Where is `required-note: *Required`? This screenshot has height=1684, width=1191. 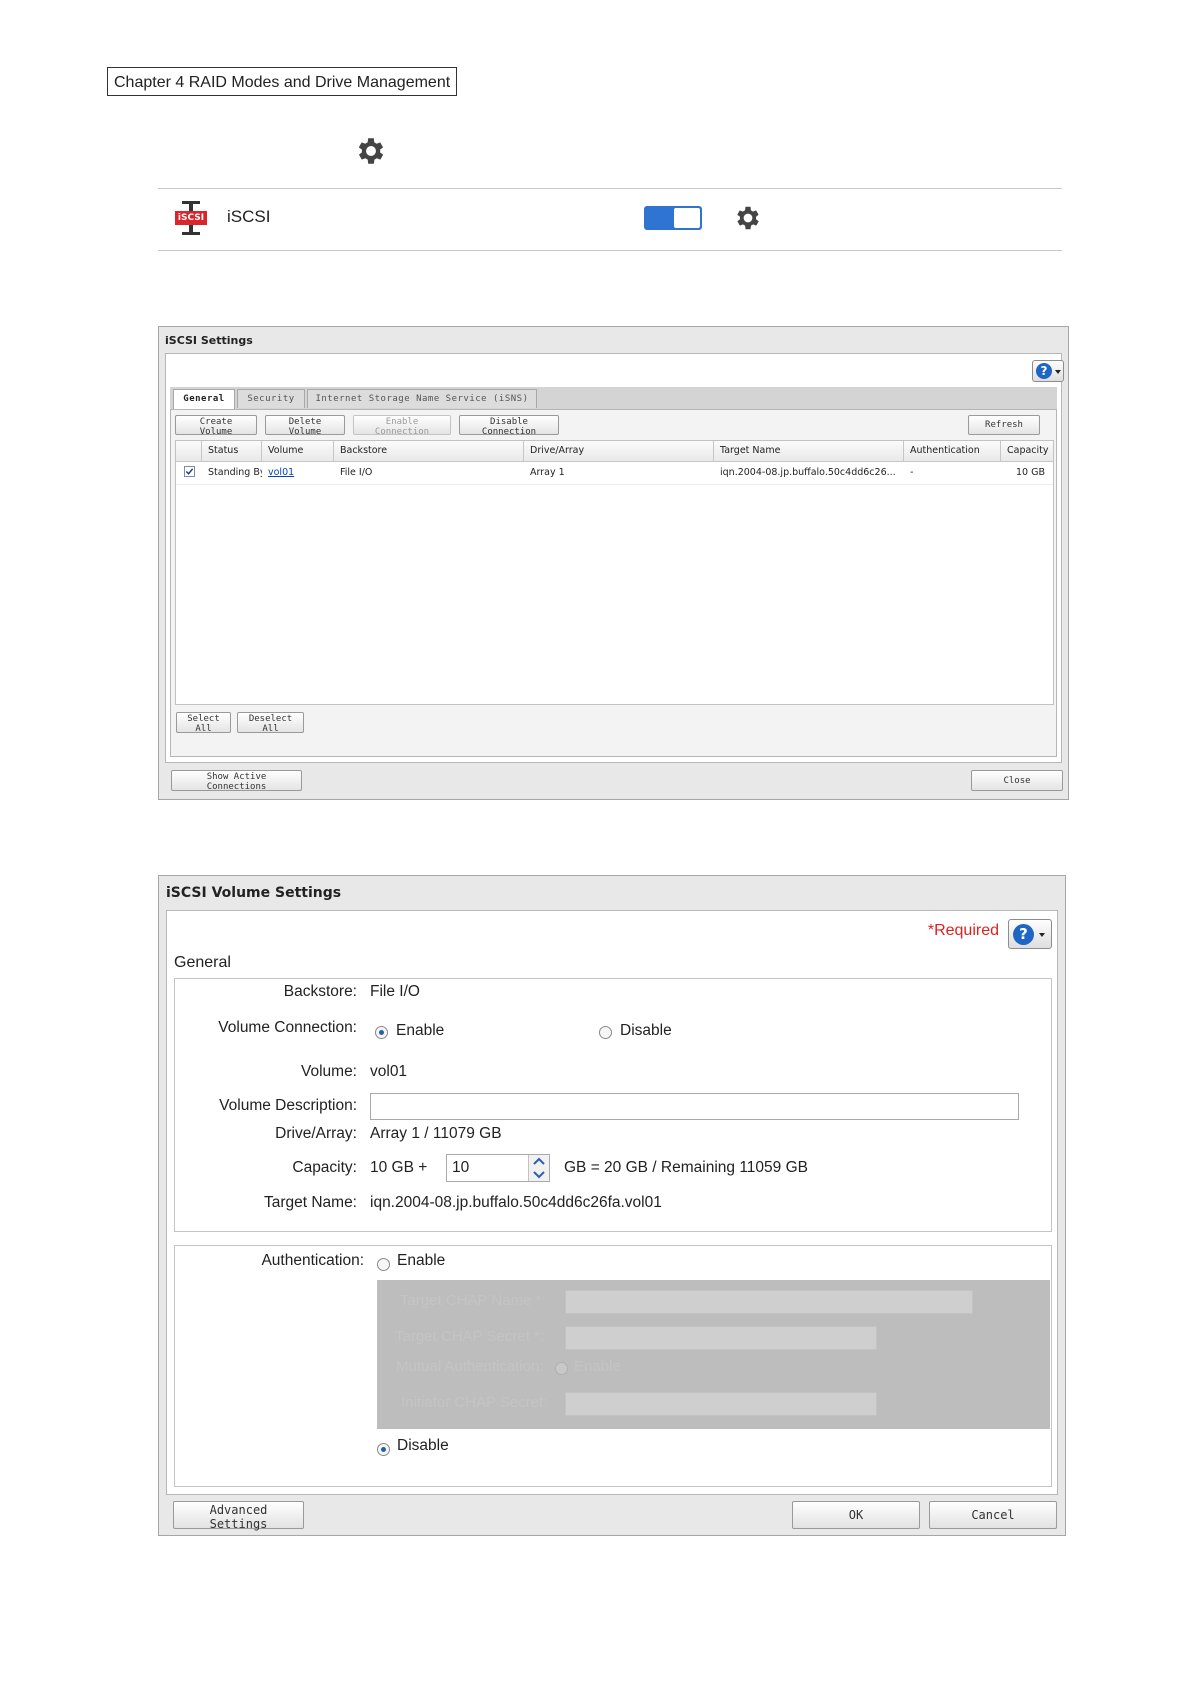 required-note: *Required is located at coordinates (963, 930).